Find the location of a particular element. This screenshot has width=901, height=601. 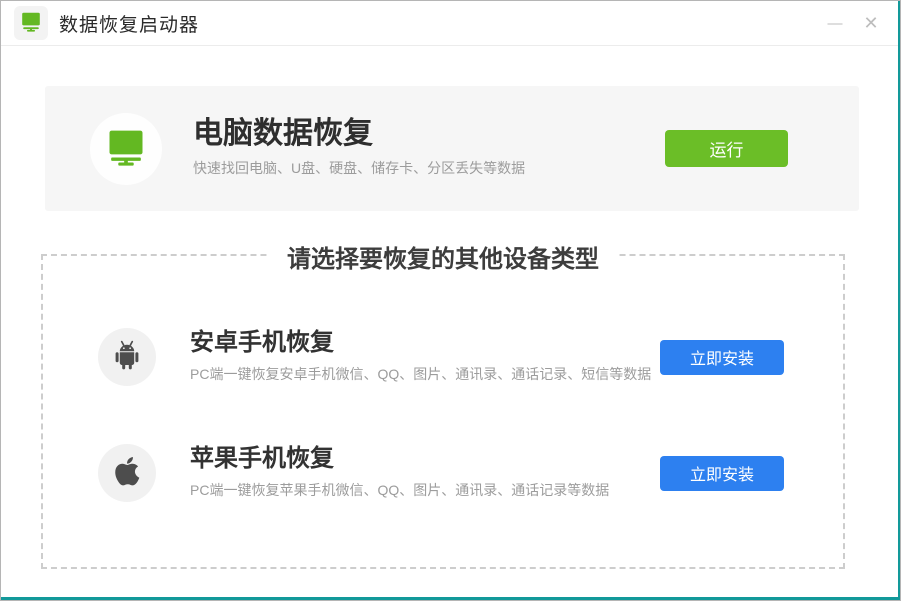

pc-icon-circle is located at coordinates (126, 148).